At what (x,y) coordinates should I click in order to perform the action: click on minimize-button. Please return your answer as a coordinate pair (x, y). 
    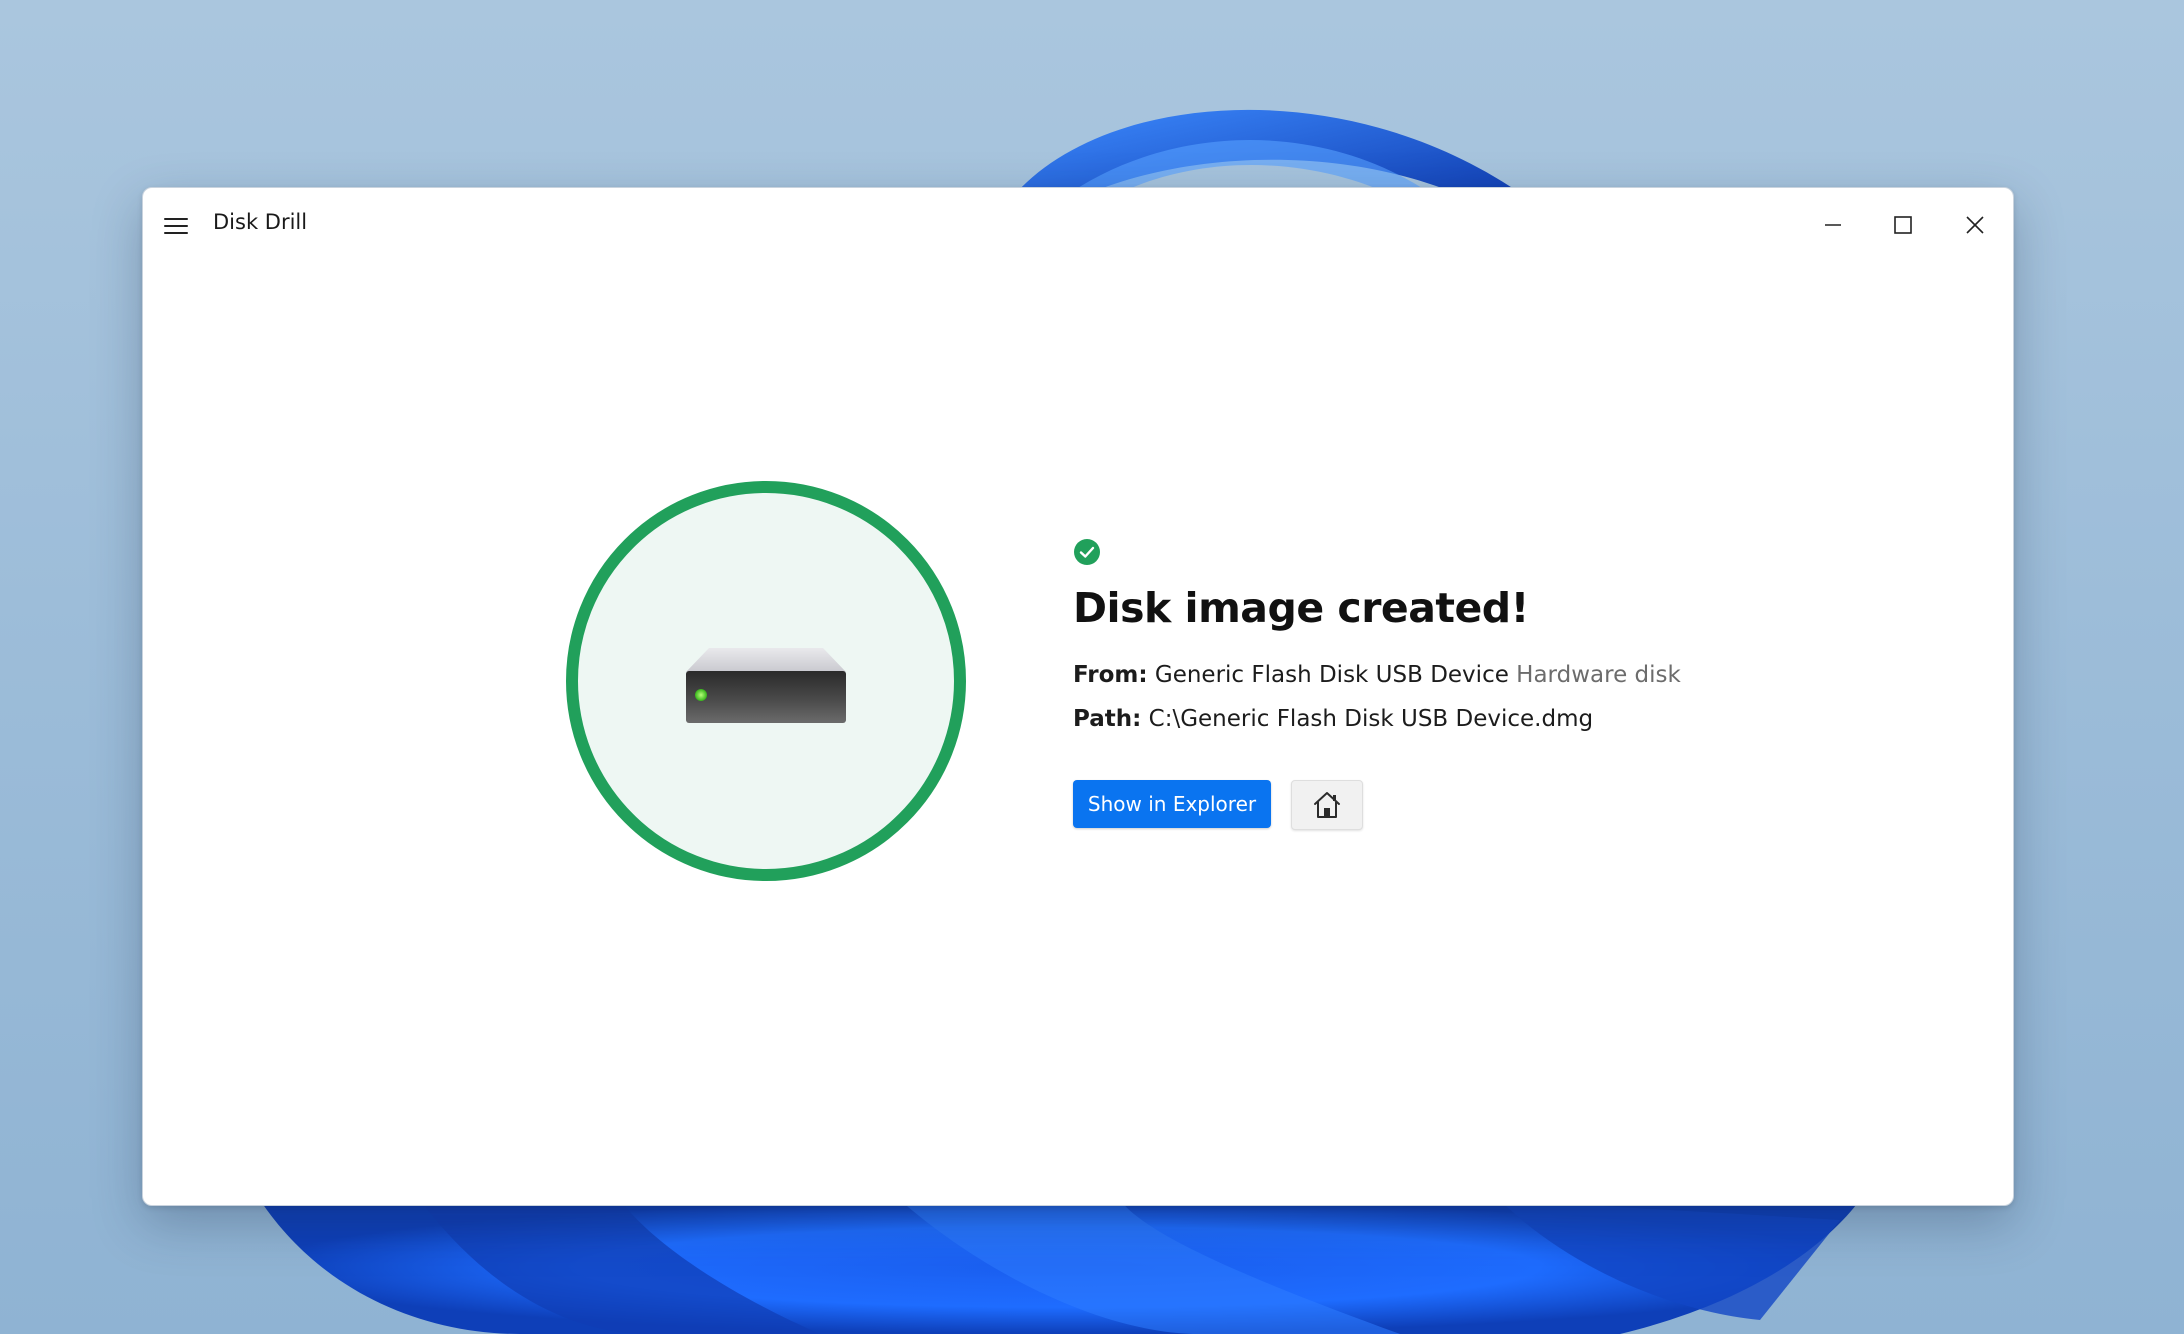
    Looking at the image, I should click on (1833, 225).